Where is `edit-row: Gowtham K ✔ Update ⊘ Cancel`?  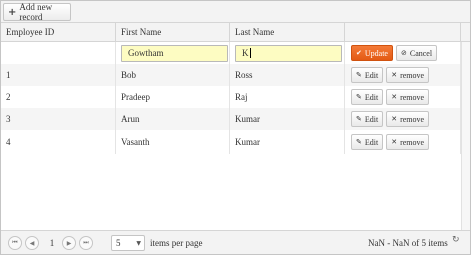
edit-row: Gowtham K ✔ Update ⊘ Cancel is located at coordinates (235, 53).